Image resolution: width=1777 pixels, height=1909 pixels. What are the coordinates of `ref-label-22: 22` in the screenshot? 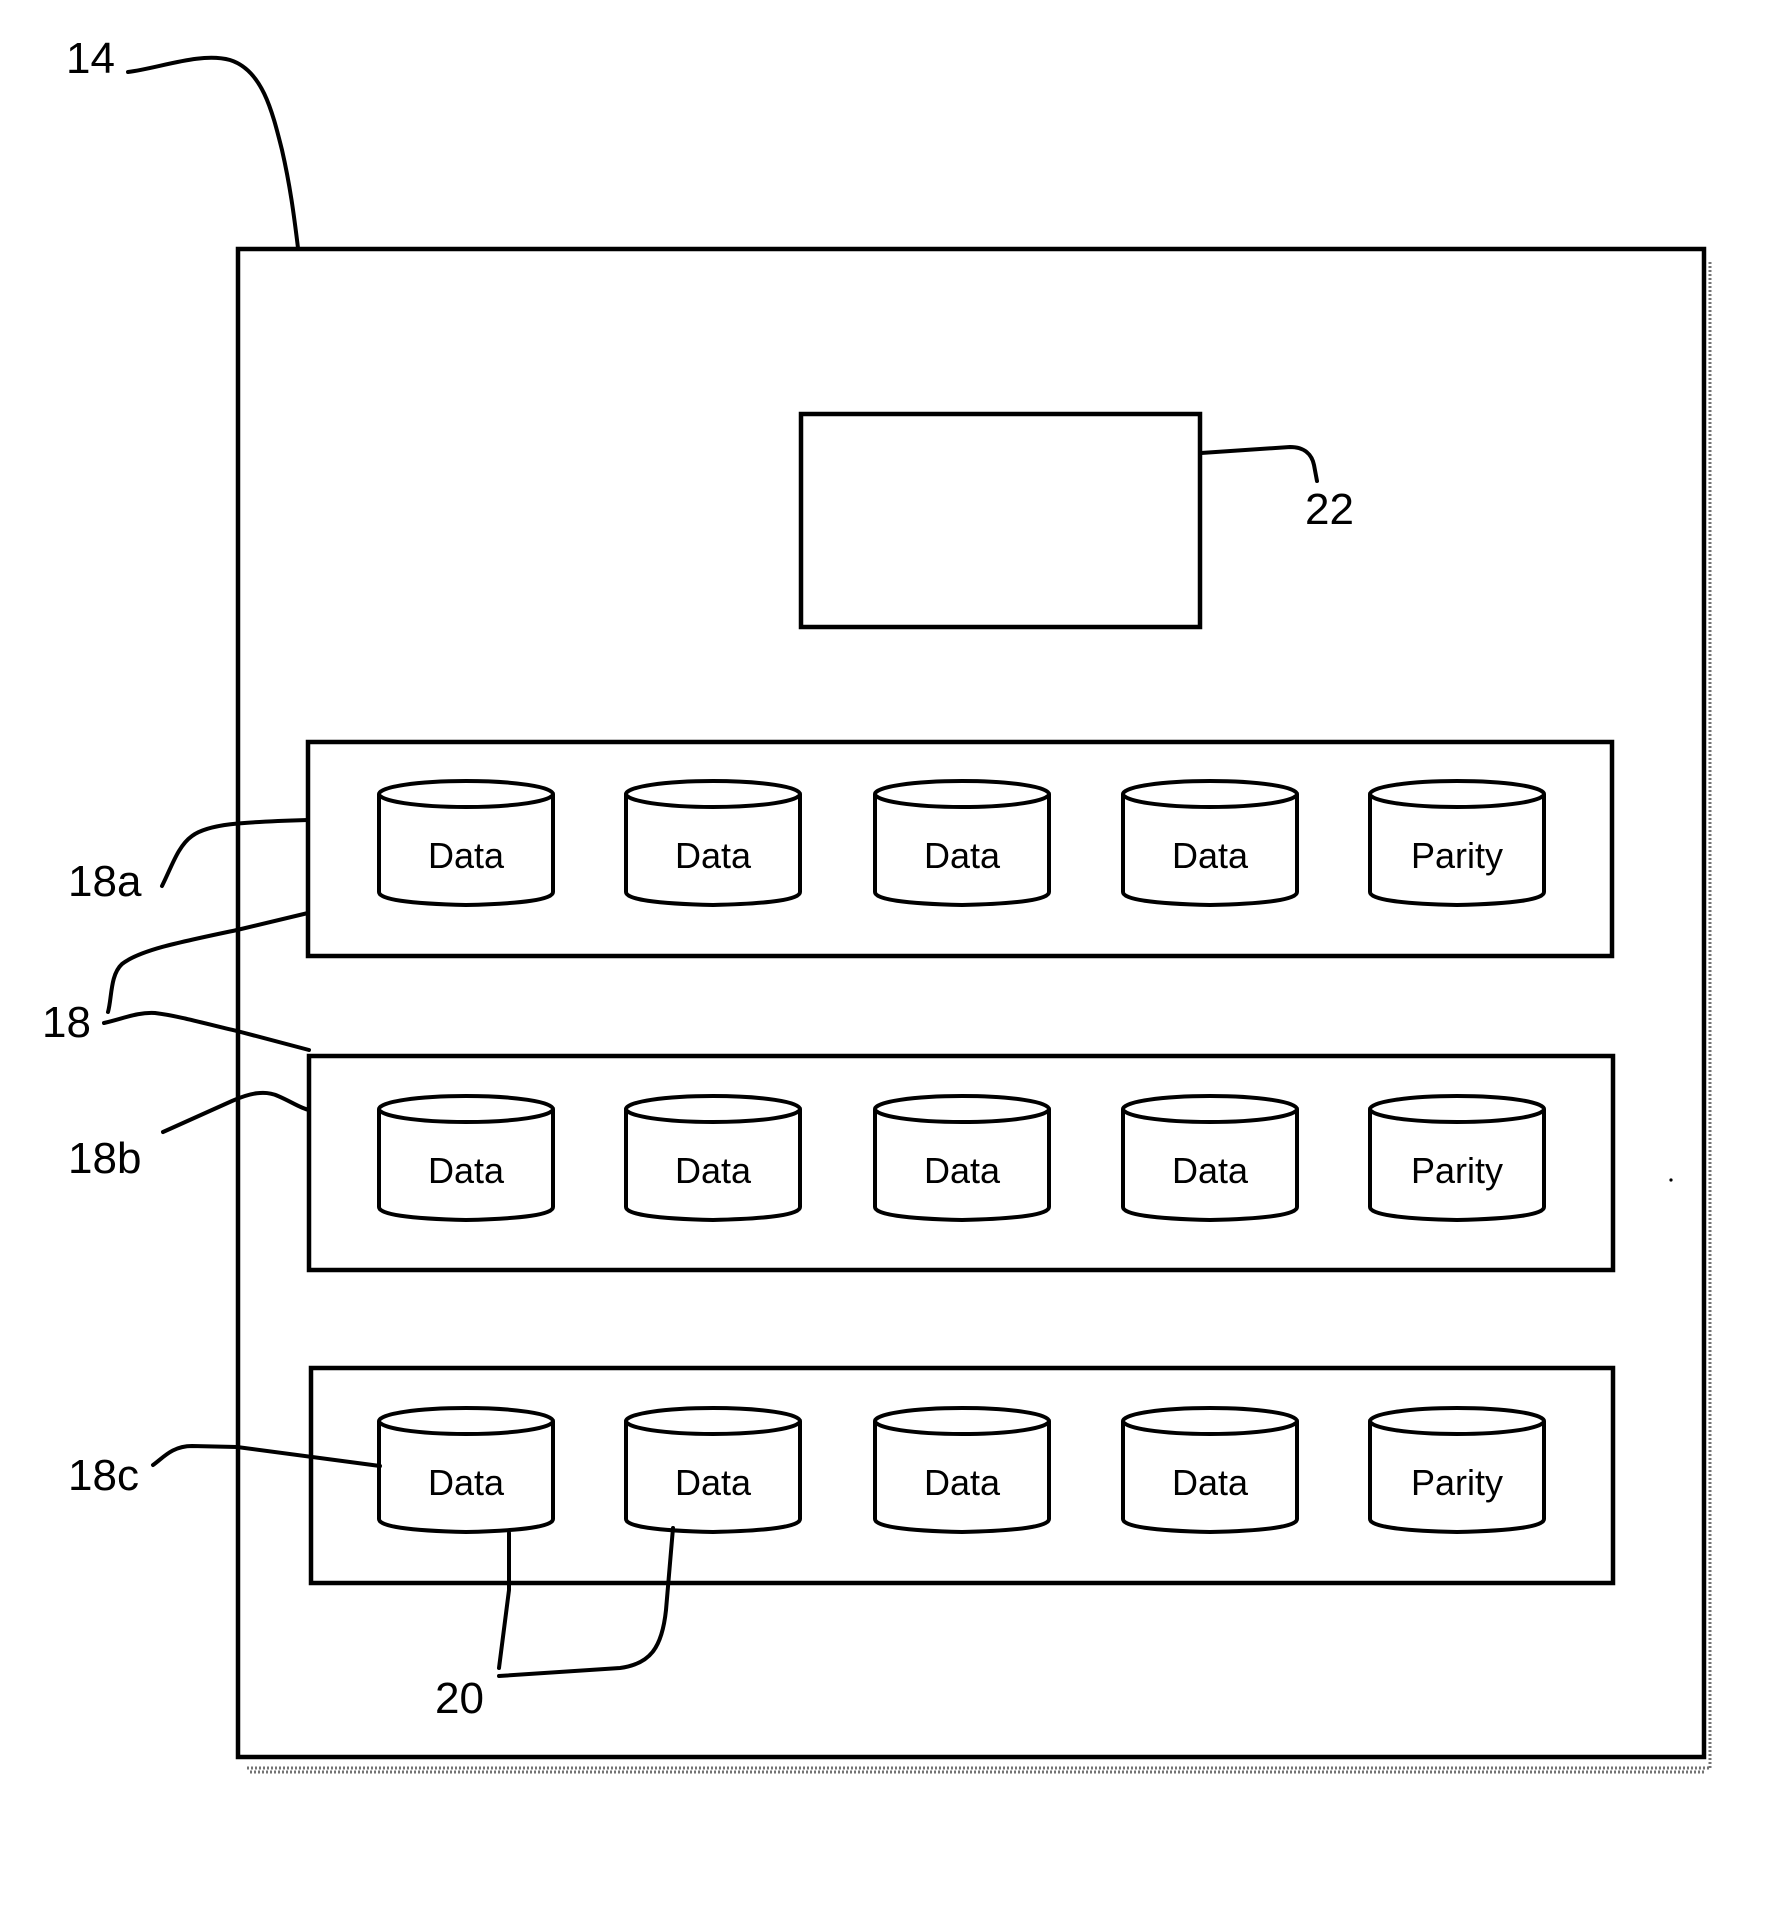 It's located at (1329, 509).